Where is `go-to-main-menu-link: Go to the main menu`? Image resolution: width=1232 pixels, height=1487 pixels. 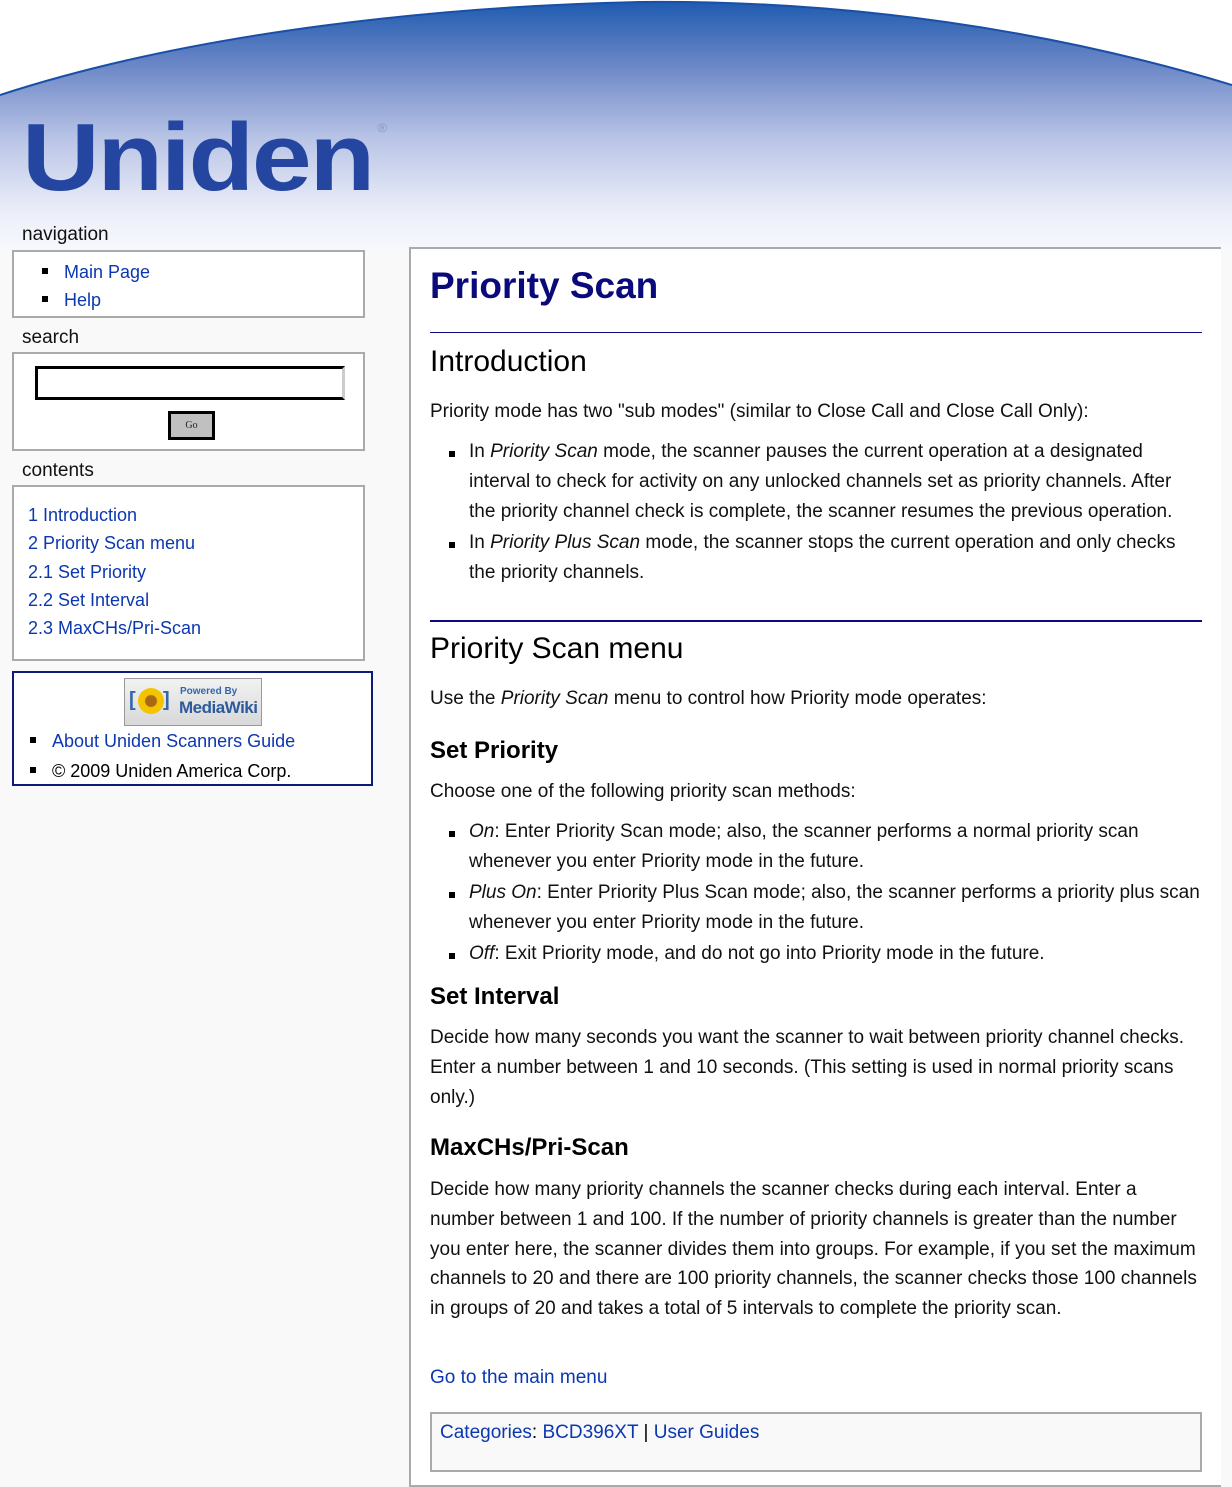
go-to-main-menu-link: Go to the main menu is located at coordinates (518, 1377).